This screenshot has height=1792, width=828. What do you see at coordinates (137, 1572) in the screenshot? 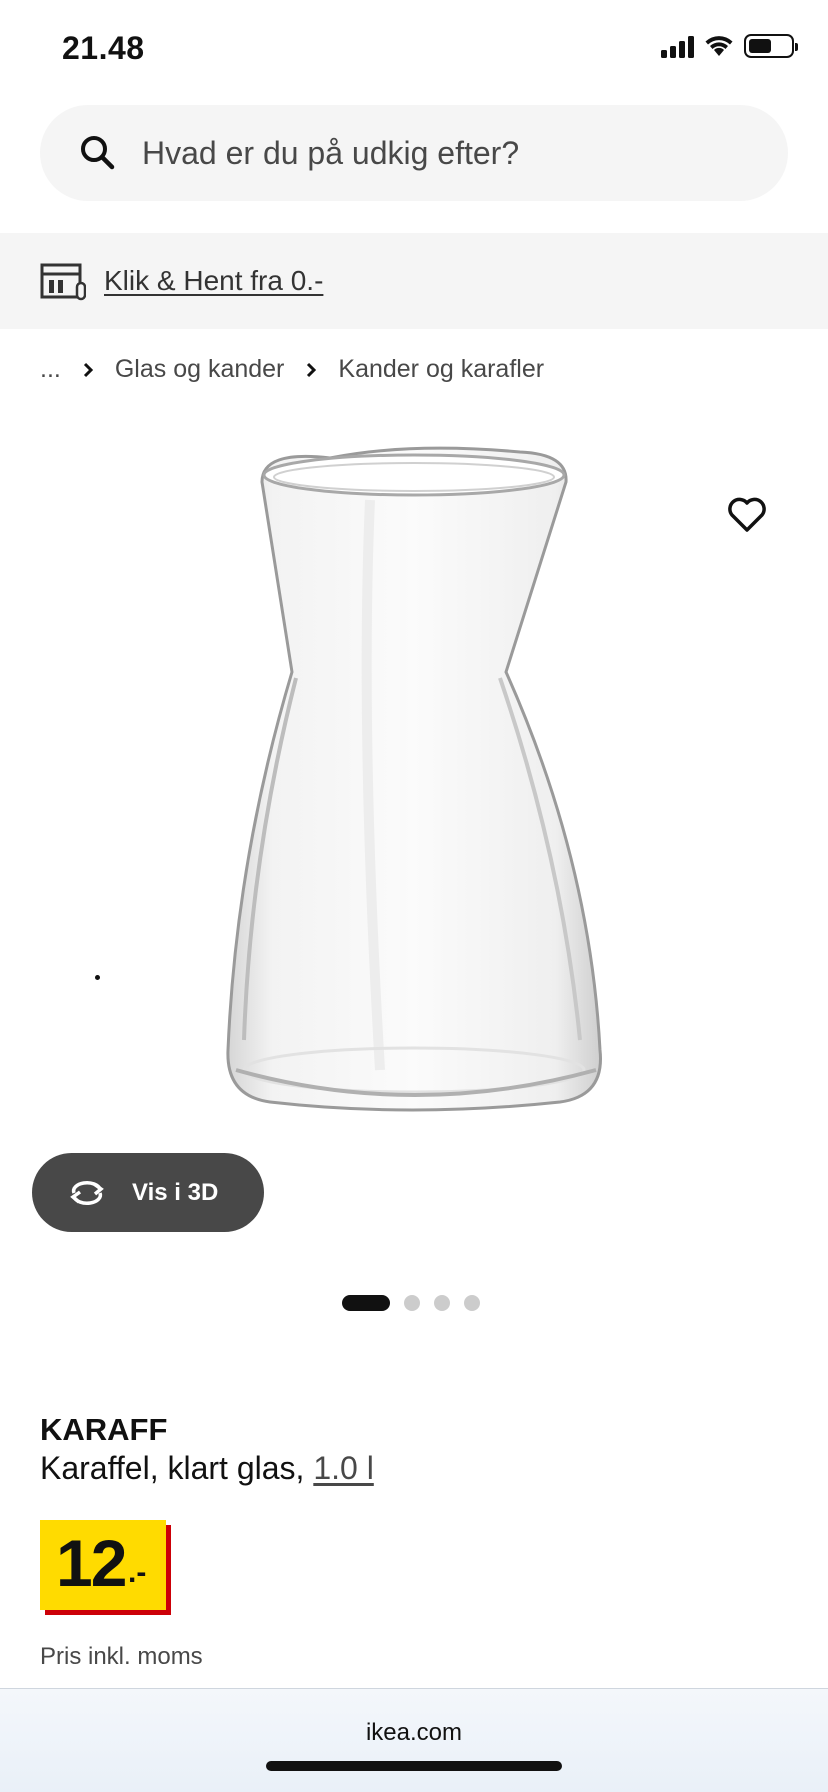
I see `price-suffix: .-` at bounding box center [137, 1572].